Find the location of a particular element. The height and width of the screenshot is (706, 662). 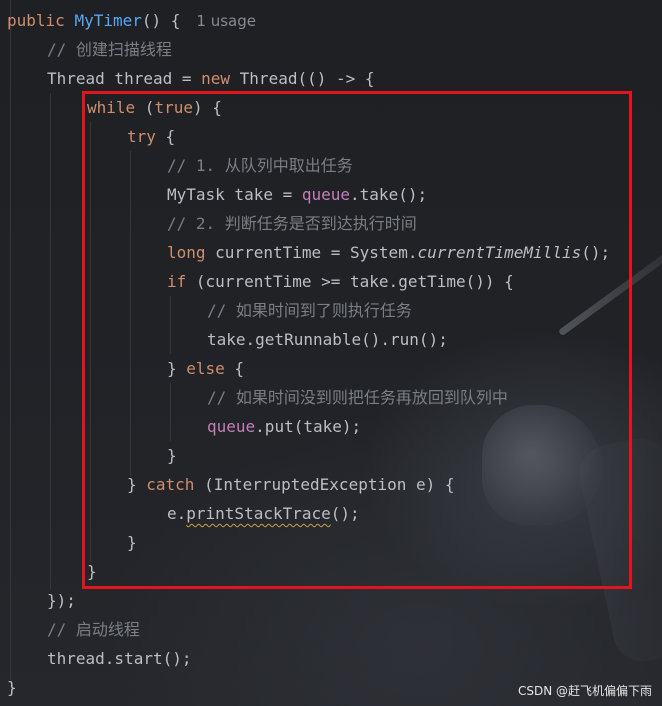

code-line: // 启动线程 is located at coordinates (93, 629).